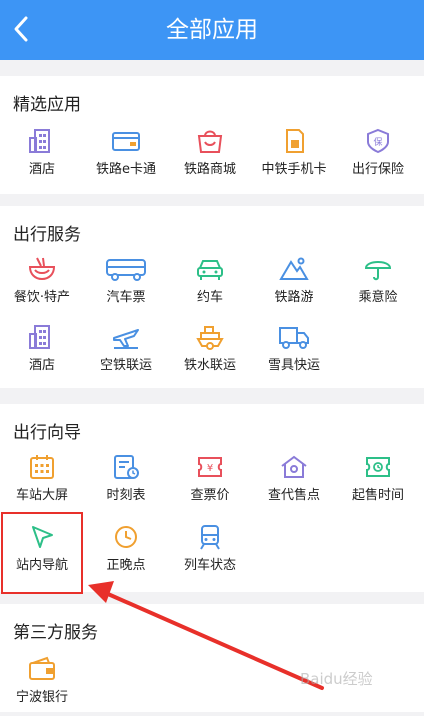  I want to click on app-label: 列车状态, so click(209, 565).